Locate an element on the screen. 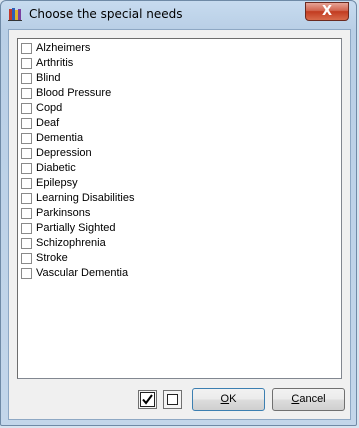 This screenshot has height=428, width=359. list-item: Arthritis is located at coordinates (170, 63).